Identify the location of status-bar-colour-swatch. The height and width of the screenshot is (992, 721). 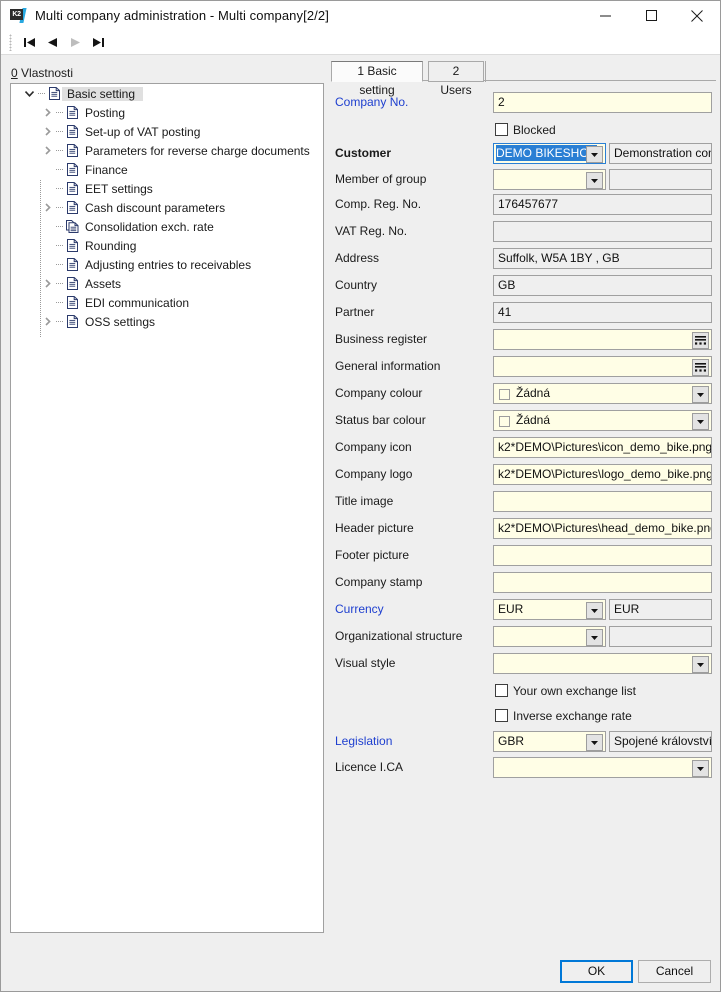
(504, 421).